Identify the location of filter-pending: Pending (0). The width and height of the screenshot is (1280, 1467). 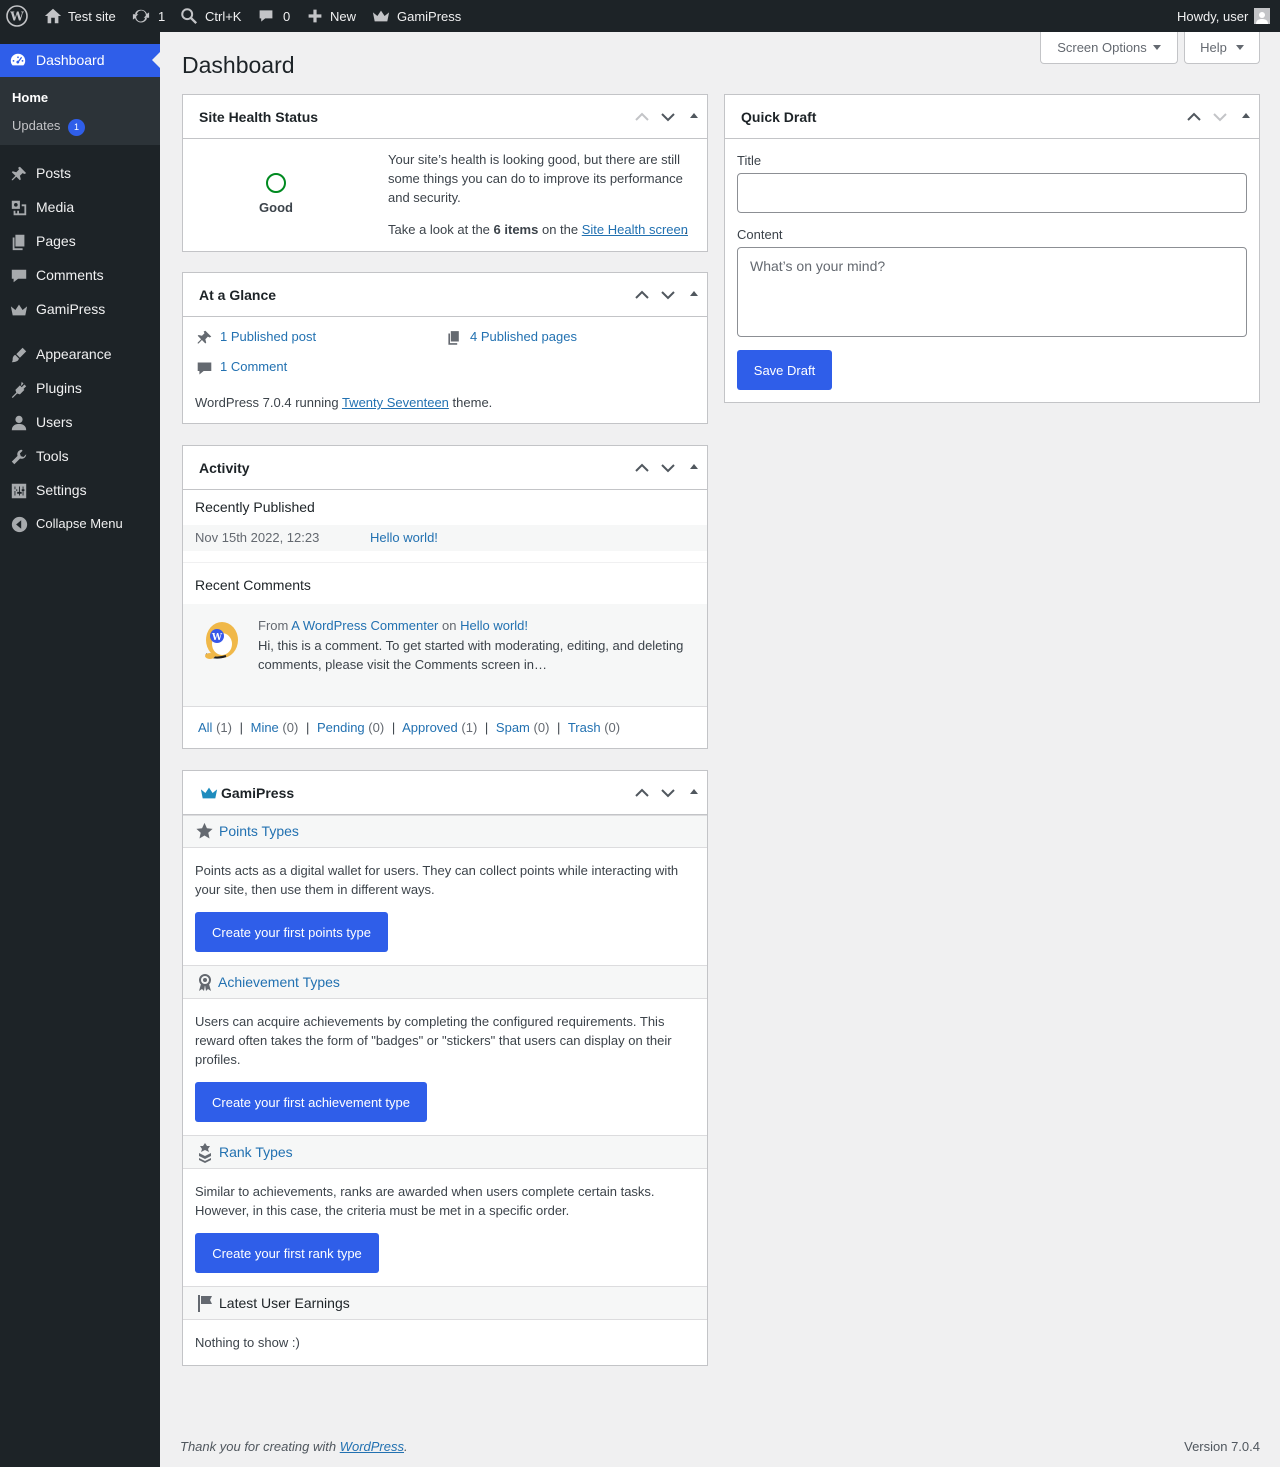
(350, 727).